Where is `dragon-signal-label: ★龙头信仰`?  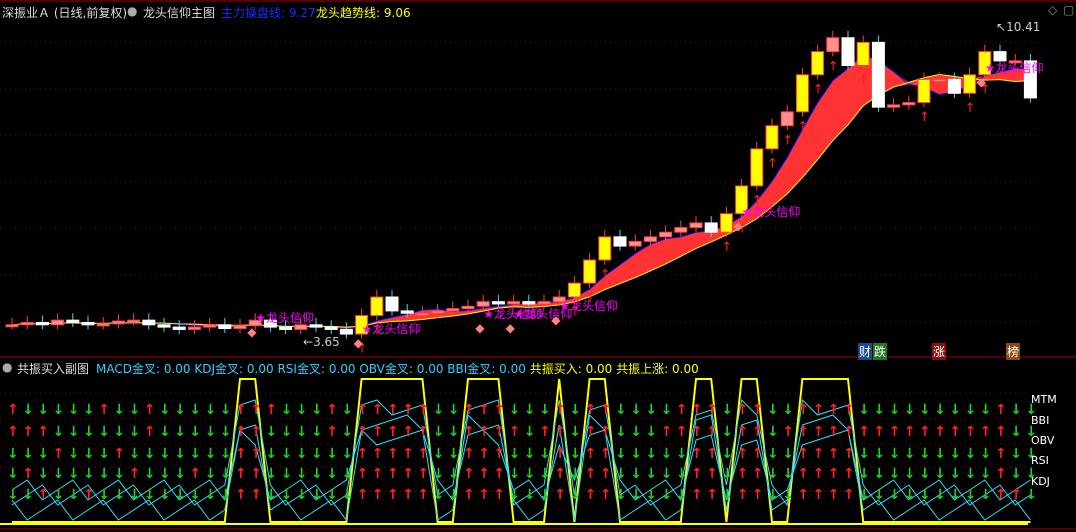 dragon-signal-label: ★龙头信仰 is located at coordinates (771, 211).